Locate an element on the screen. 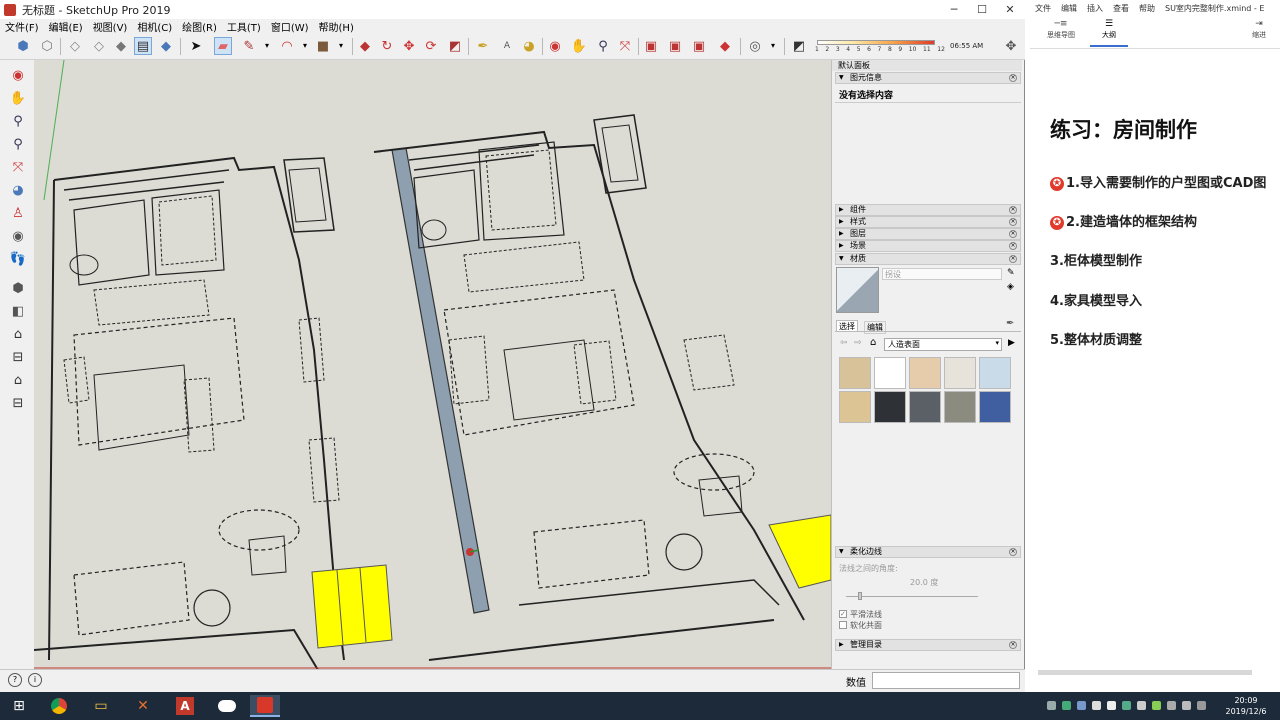 The width and height of the screenshot is (1280, 720). outline-heading: 练习：房间制作 is located at coordinates (1123, 129).